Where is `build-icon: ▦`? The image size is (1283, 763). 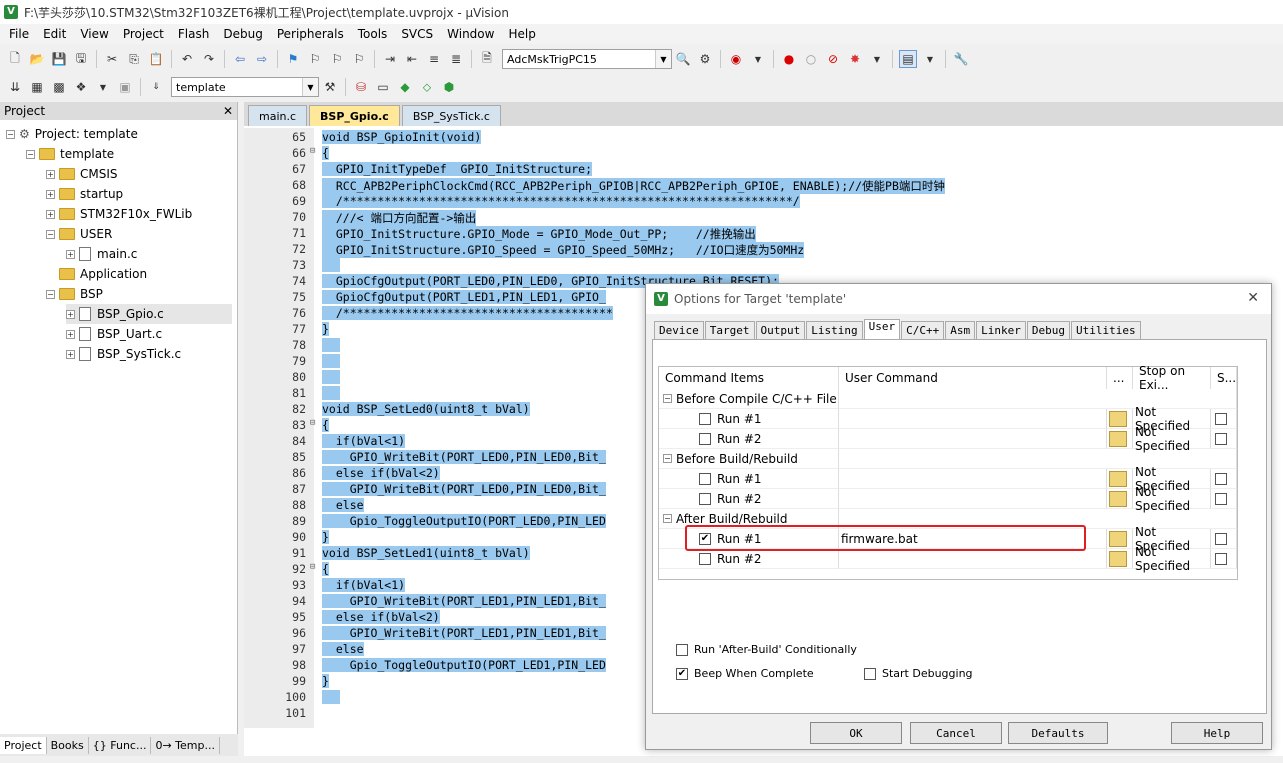 build-icon: ▦ is located at coordinates (37, 87).